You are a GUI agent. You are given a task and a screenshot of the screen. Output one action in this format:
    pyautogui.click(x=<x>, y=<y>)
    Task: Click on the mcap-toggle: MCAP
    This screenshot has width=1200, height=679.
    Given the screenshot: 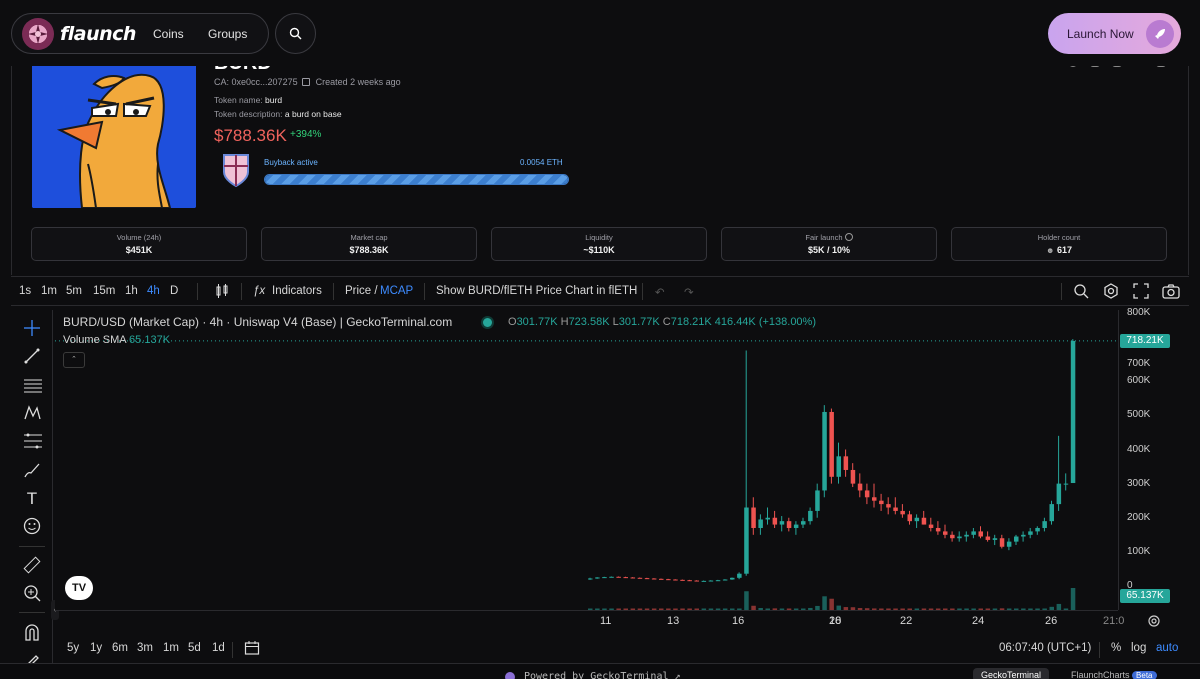 What is the action you would take?
    pyautogui.click(x=396, y=291)
    